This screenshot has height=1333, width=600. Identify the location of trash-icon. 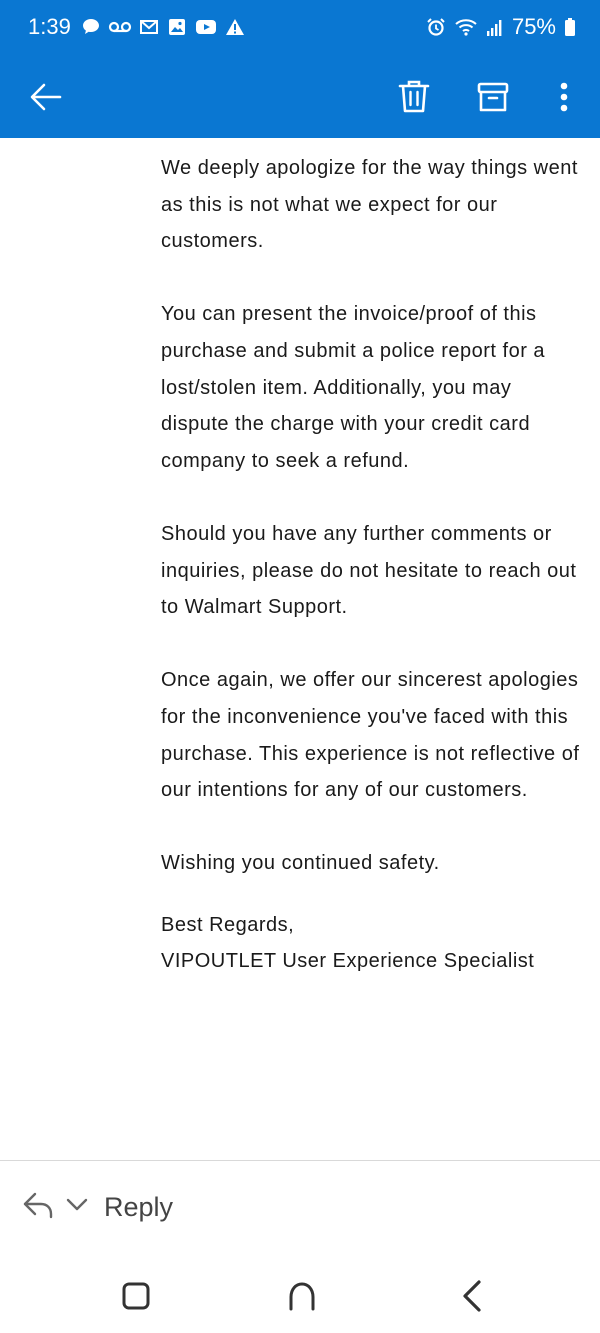
(414, 96).